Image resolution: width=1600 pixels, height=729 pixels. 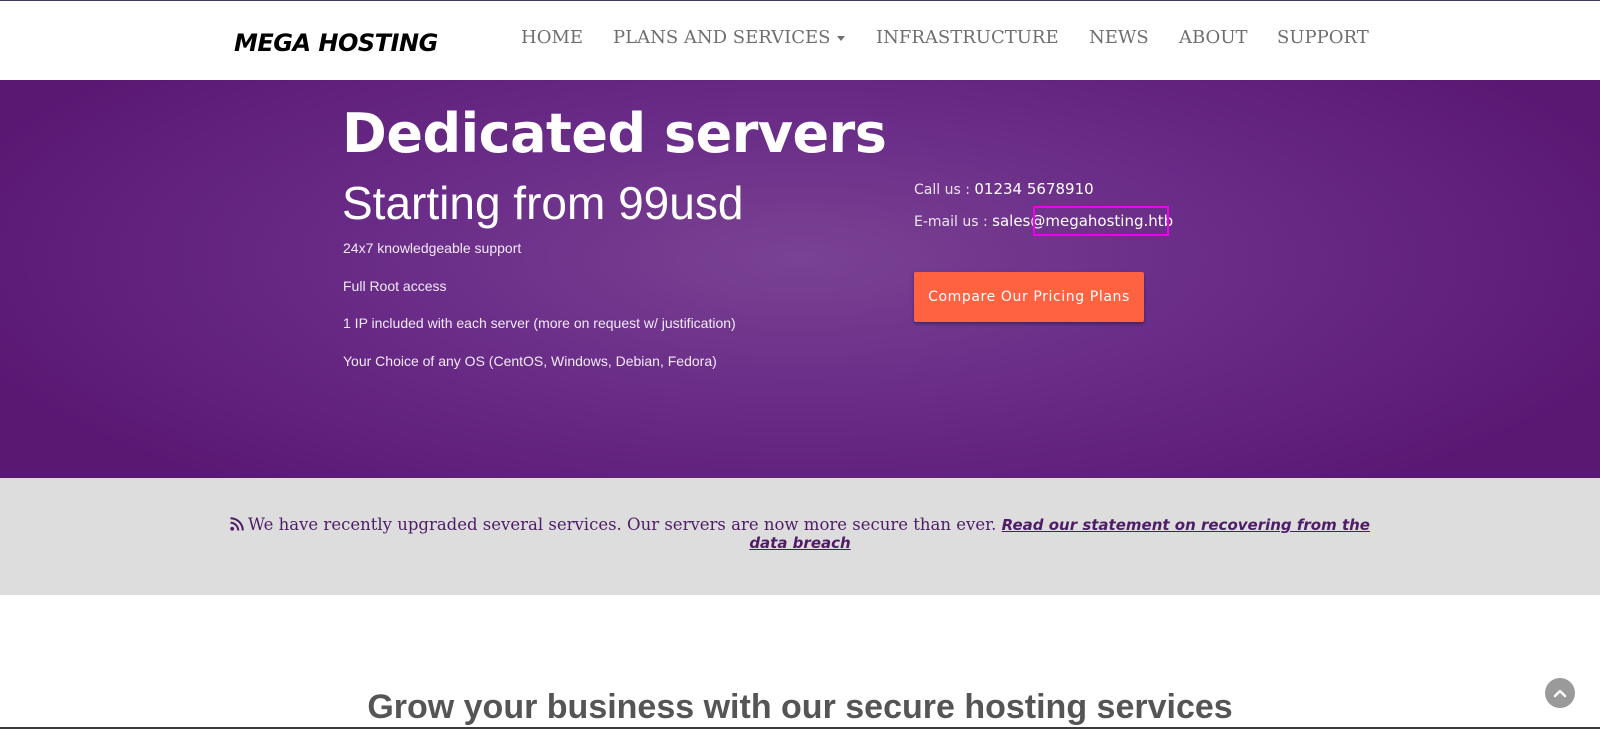 I want to click on nav-plans-label: PLANS AND SERVICES, so click(x=722, y=37).